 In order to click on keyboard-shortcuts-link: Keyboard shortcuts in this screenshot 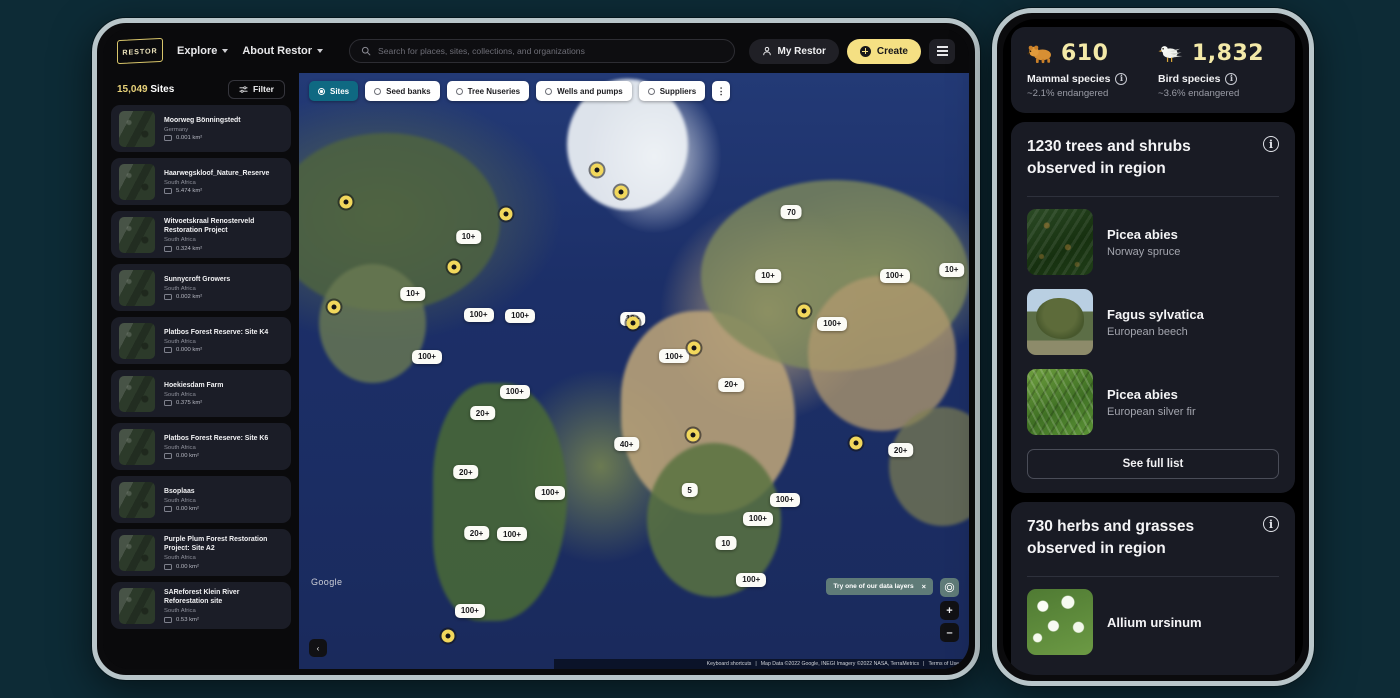, I will do `click(729, 664)`.